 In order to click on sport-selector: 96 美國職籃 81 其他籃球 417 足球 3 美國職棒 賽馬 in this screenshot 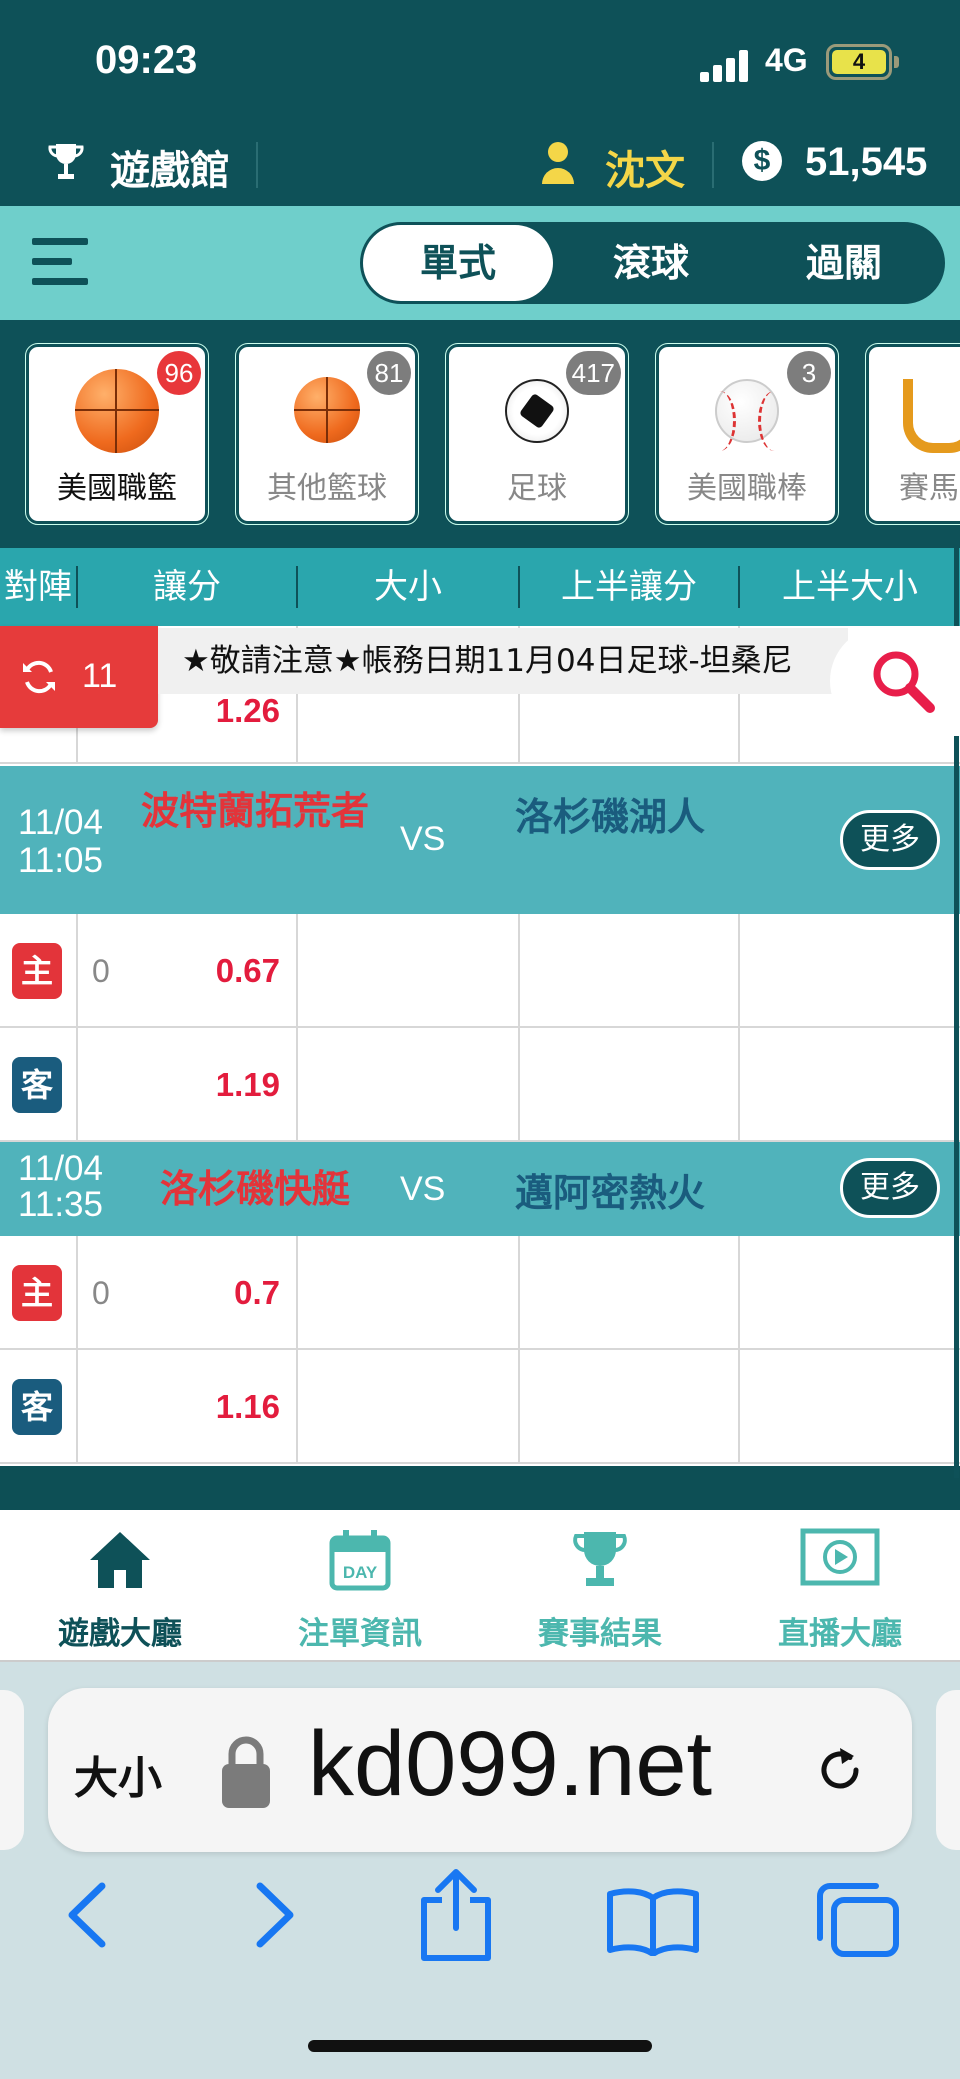, I will do `click(480, 434)`.